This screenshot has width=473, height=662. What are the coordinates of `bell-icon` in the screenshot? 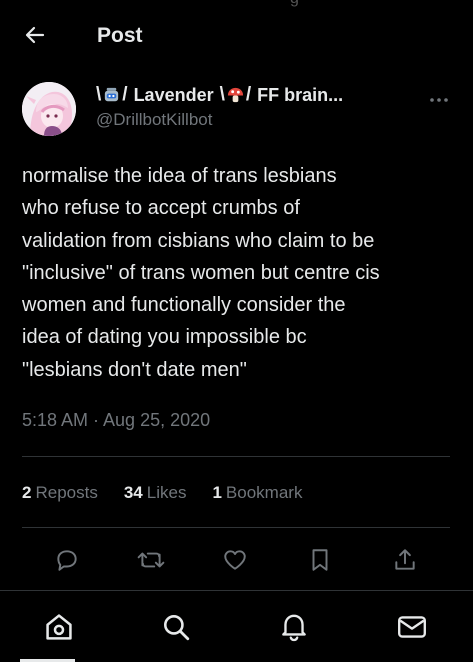 It's located at (294, 628).